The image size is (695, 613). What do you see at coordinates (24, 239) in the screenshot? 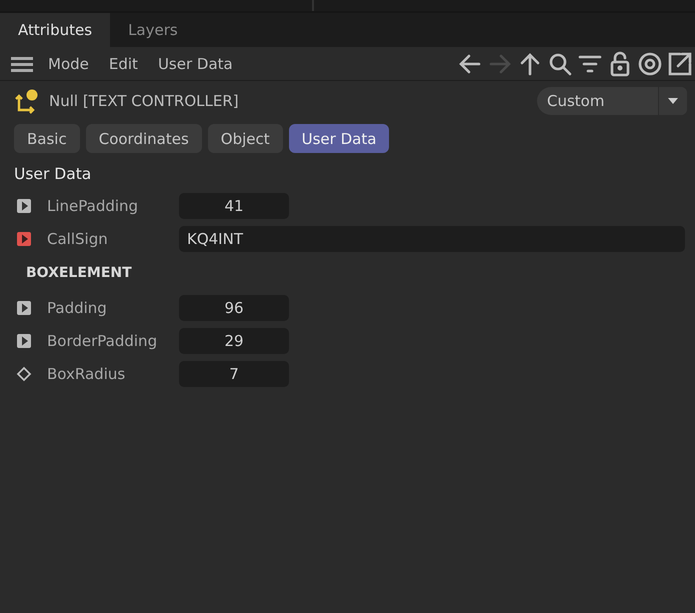
I see `keyframe-icon` at bounding box center [24, 239].